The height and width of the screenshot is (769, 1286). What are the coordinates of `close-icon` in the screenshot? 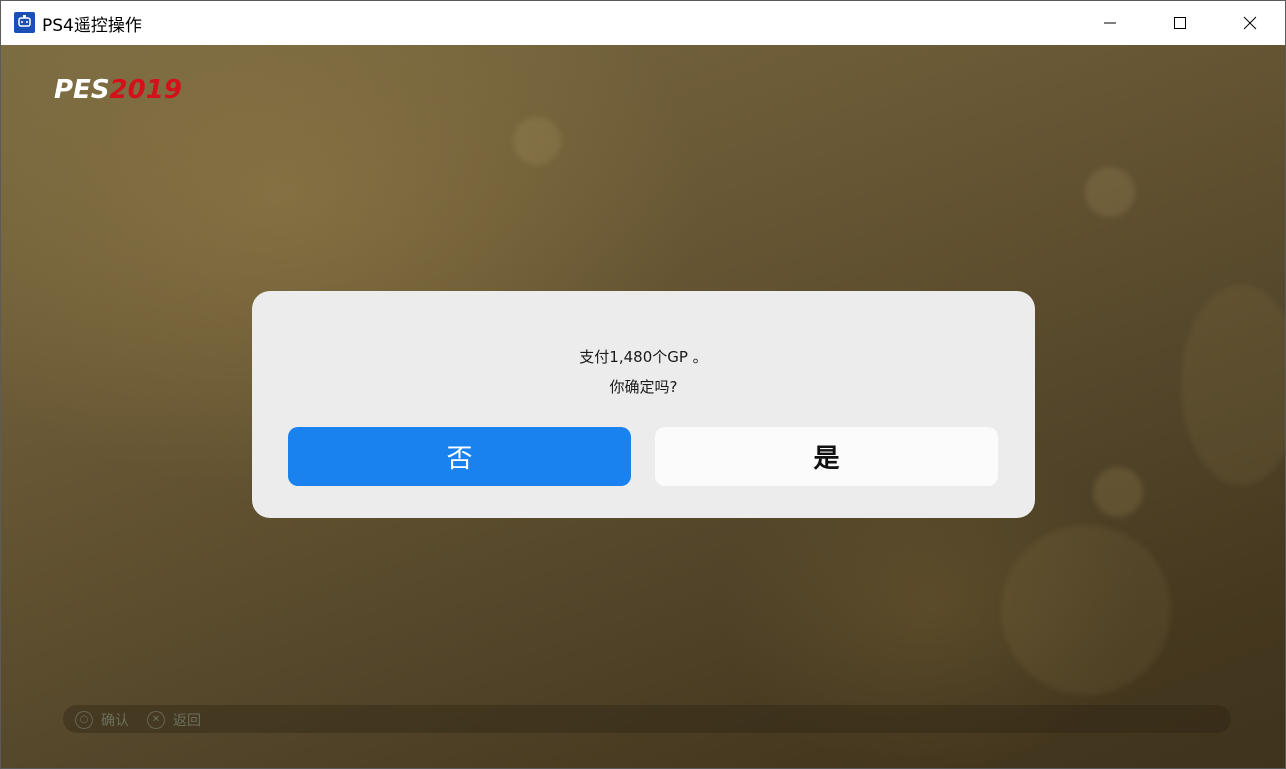 It's located at (1250, 23).